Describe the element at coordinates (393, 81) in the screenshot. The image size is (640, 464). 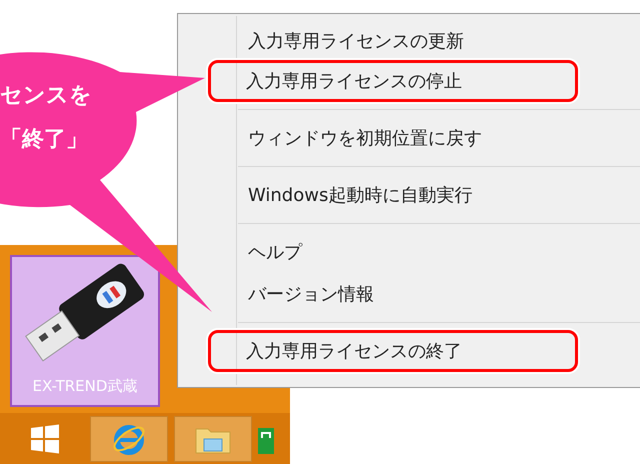
I see `menu-item: 入力専用ライセンスの停止` at that location.